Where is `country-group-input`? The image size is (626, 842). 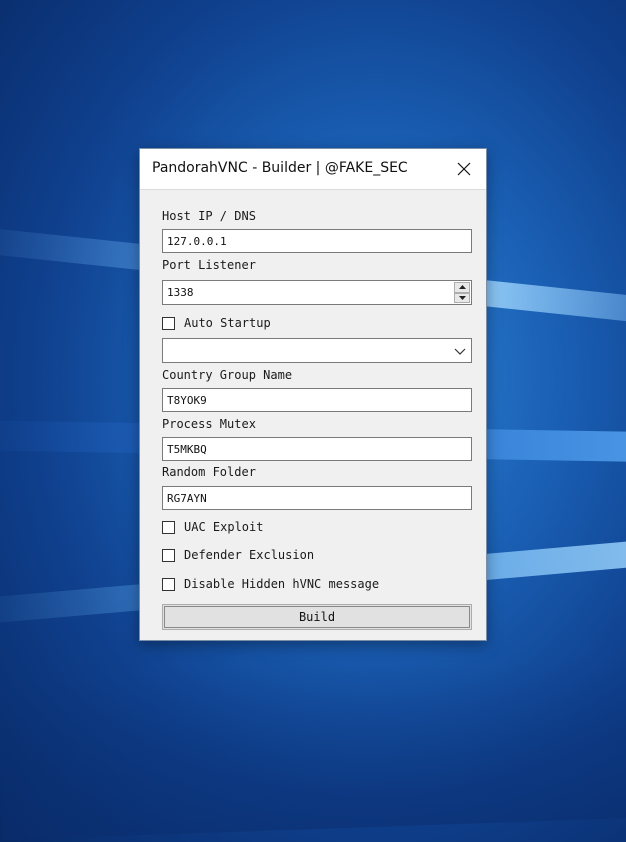 country-group-input is located at coordinates (317, 400).